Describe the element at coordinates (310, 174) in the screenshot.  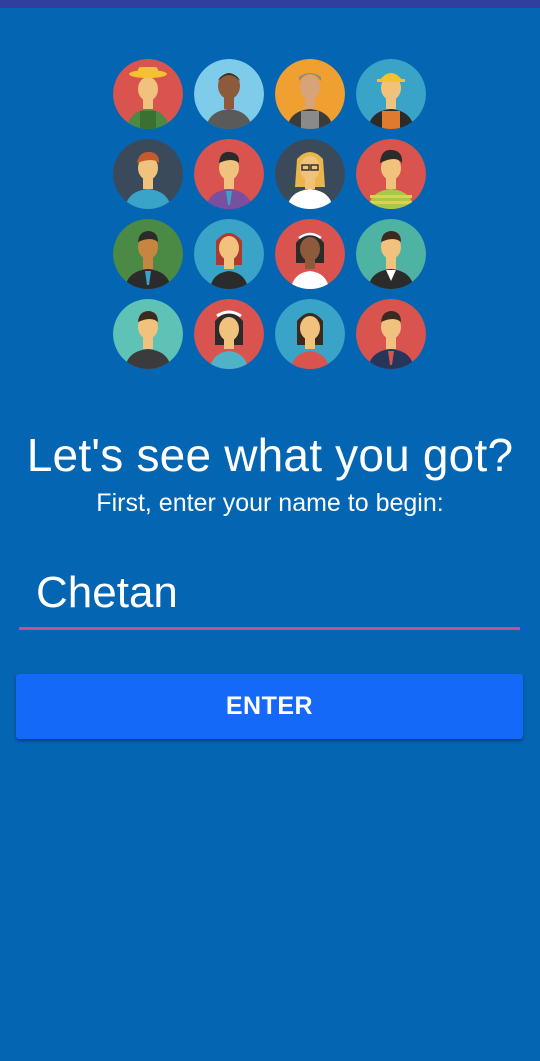
I see `blonde-woman-glasses-avatar-icon` at that location.